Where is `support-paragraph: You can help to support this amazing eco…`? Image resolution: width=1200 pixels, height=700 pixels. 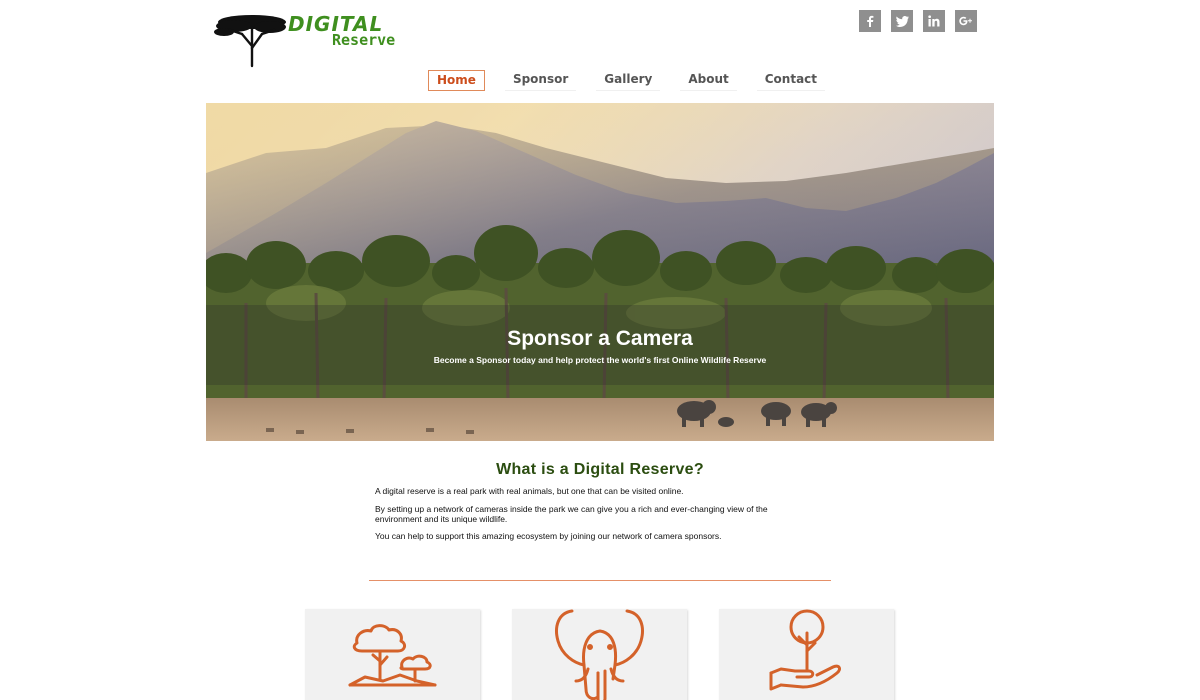 support-paragraph: You can help to support this amazing eco… is located at coordinates (548, 536).